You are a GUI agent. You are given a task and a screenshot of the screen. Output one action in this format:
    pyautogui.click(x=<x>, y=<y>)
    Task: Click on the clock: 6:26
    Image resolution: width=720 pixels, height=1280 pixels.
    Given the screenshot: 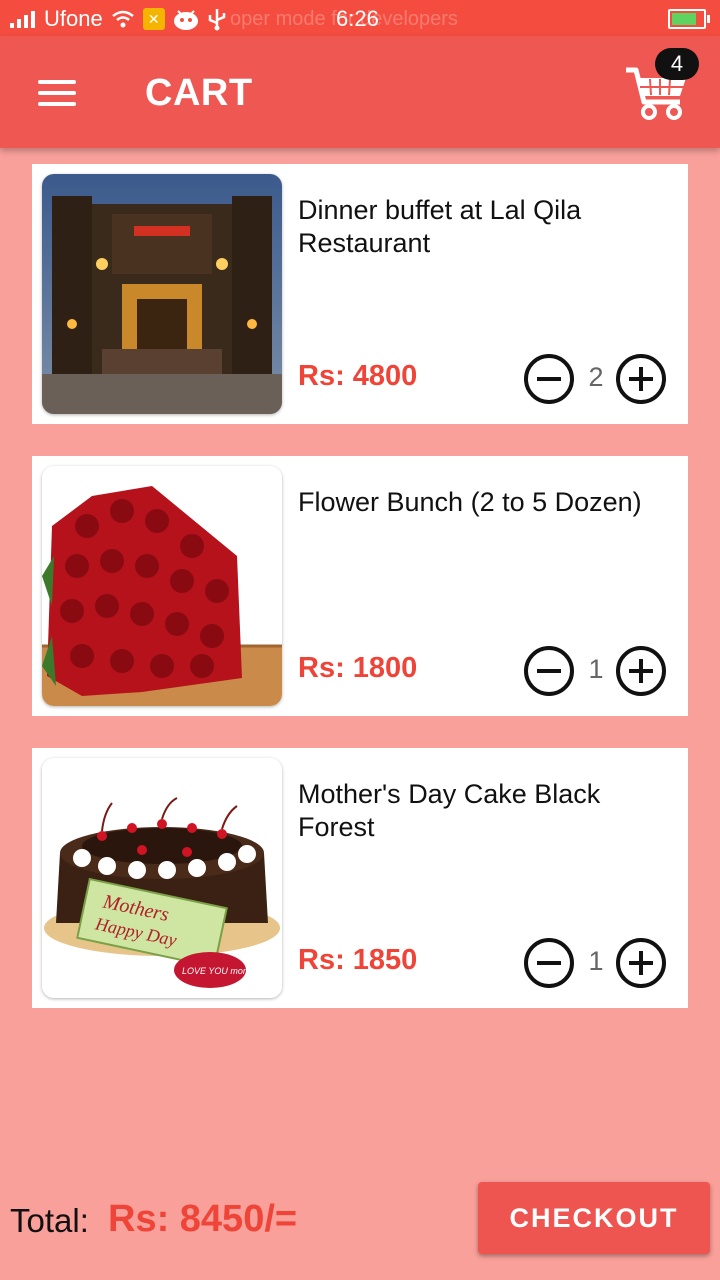 What is the action you would take?
    pyautogui.click(x=357, y=18)
    